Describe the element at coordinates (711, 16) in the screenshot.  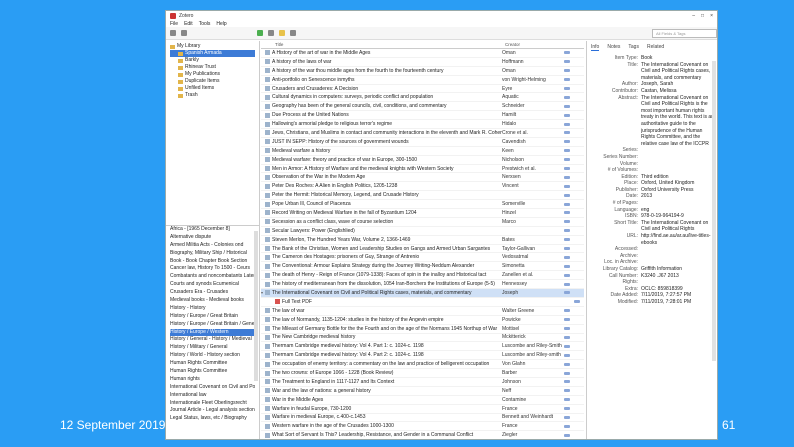
I see `close-button: ×` at that location.